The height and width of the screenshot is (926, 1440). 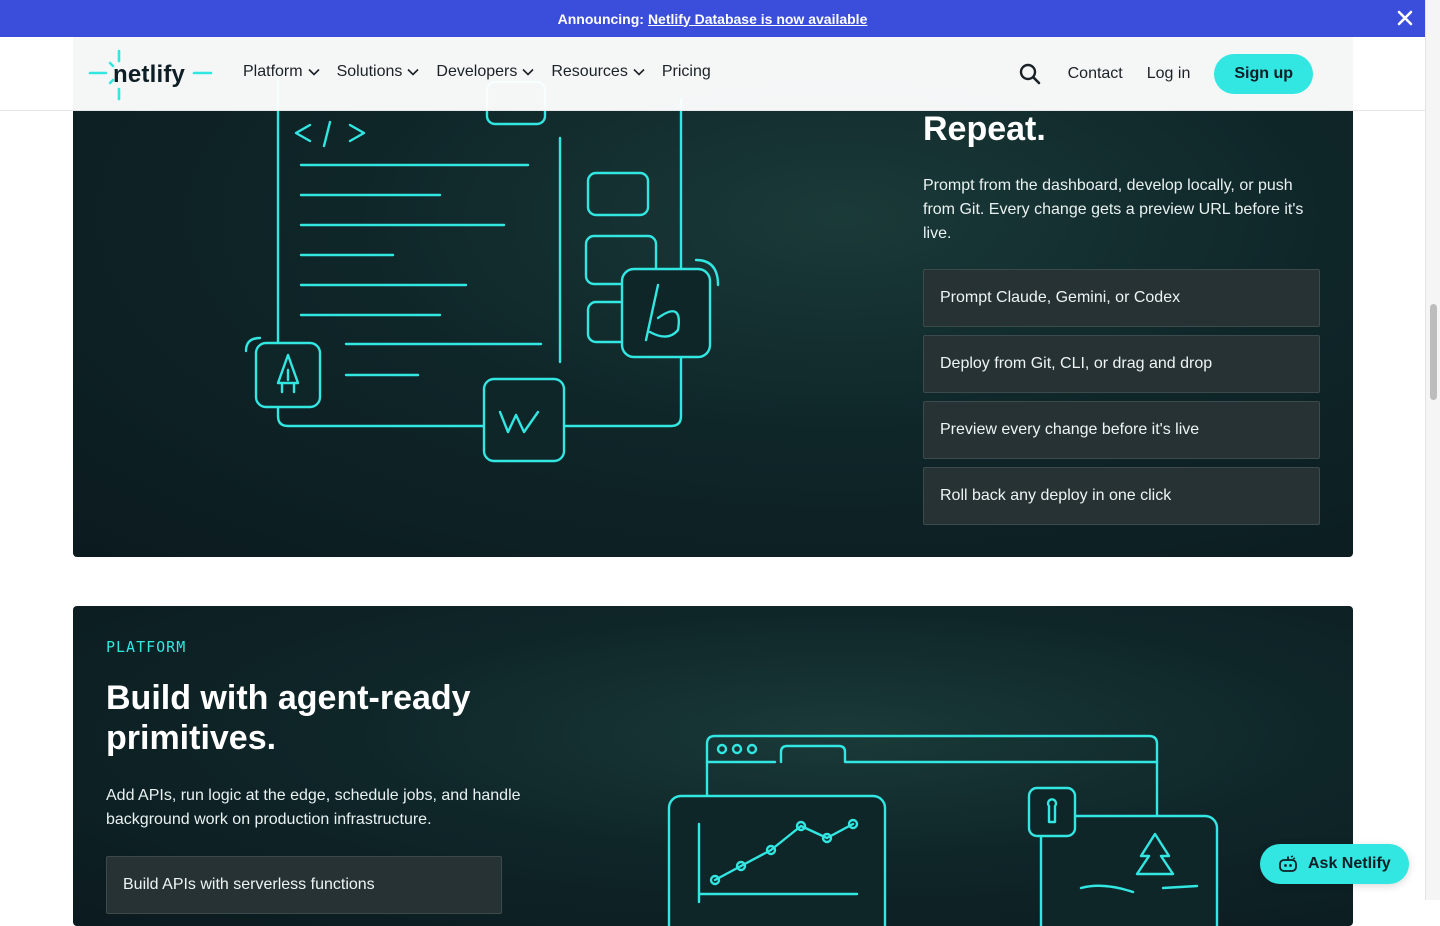 What do you see at coordinates (1095, 74) in the screenshot?
I see `contact-link: Contact` at bounding box center [1095, 74].